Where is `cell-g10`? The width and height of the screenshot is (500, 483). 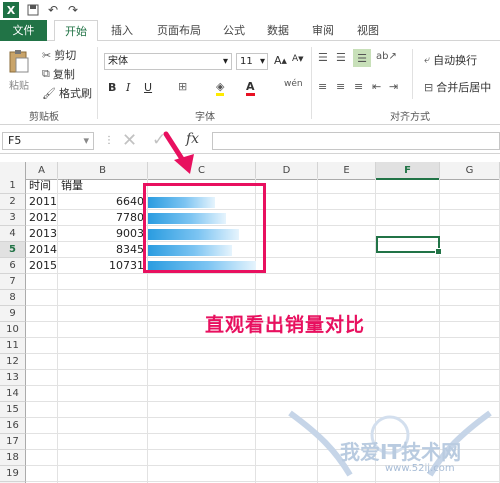 cell-g10 is located at coordinates (470, 330).